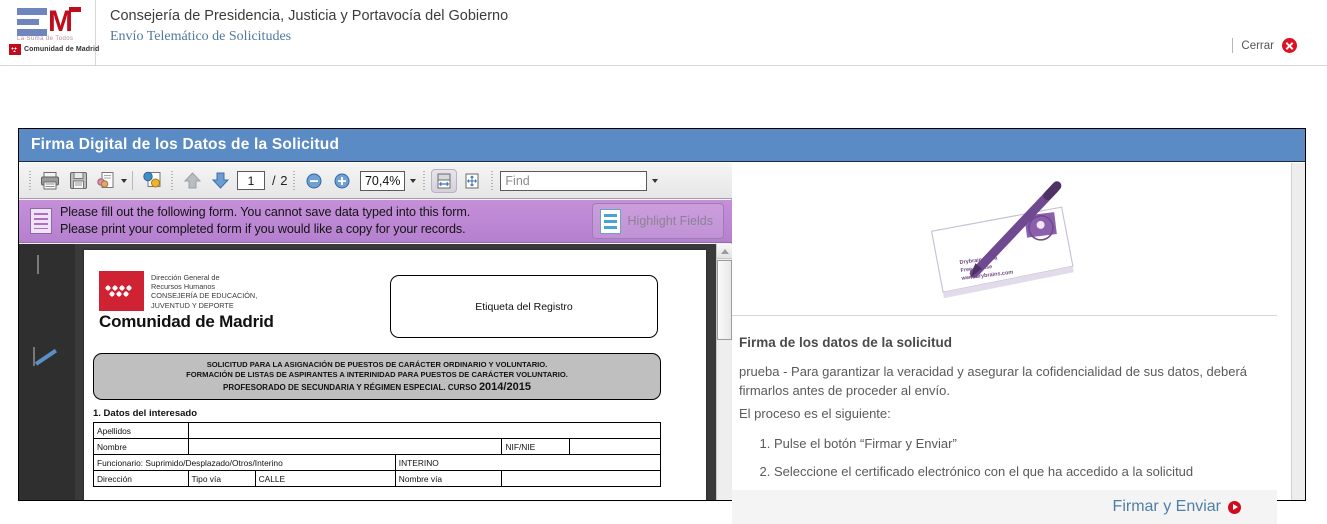 This screenshot has width=1327, height=524. What do you see at coordinates (30, 180) in the screenshot?
I see `toolbar-grip` at bounding box center [30, 180].